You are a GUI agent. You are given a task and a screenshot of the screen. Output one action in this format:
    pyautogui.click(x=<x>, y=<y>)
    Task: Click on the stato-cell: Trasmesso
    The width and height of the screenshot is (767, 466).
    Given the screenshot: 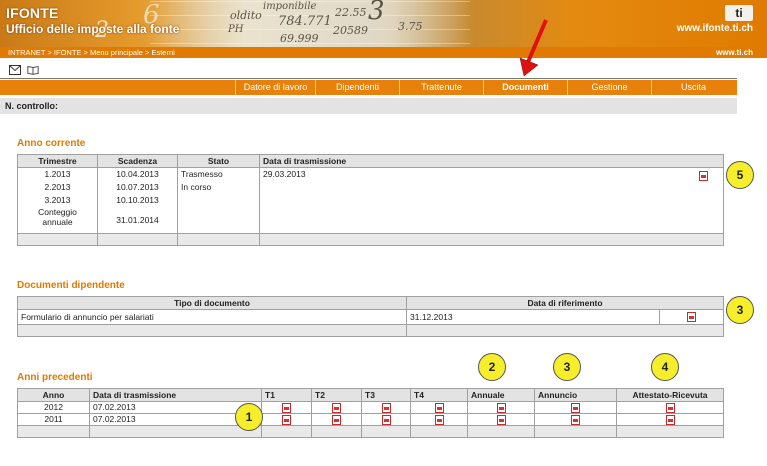 What is the action you would take?
    pyautogui.click(x=202, y=174)
    